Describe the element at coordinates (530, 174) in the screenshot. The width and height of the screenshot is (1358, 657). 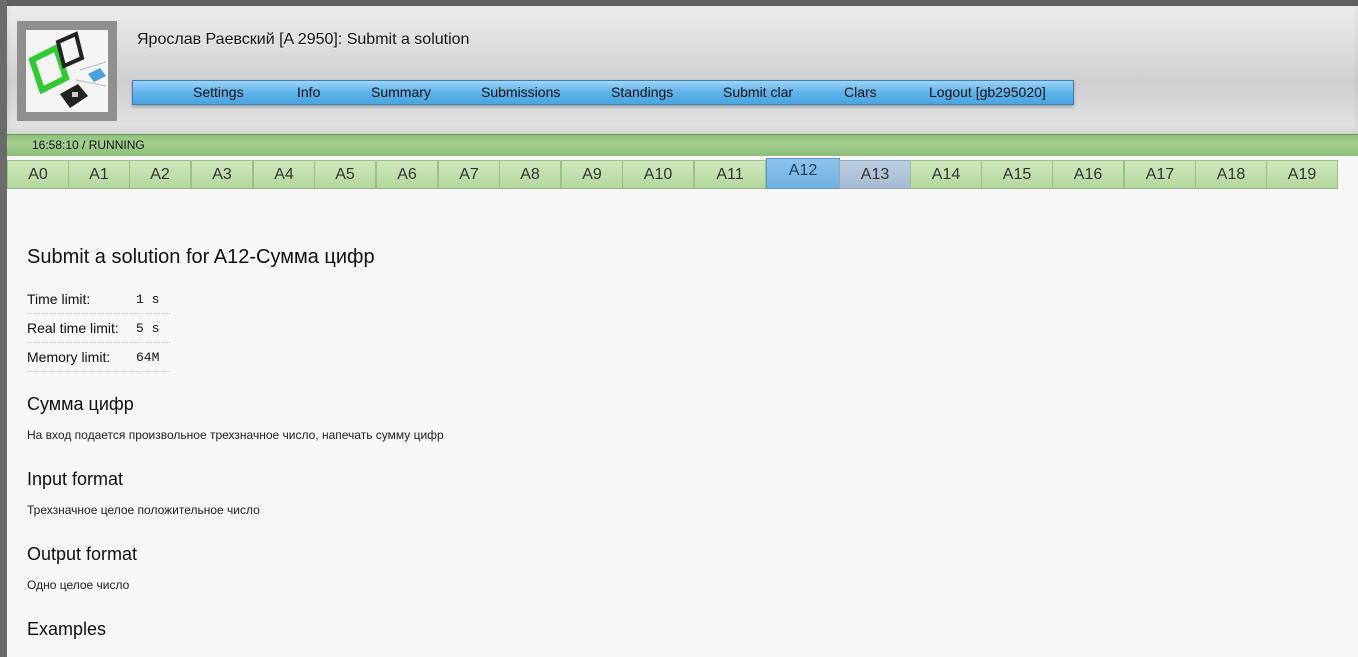
I see `tab-a8: A8` at that location.